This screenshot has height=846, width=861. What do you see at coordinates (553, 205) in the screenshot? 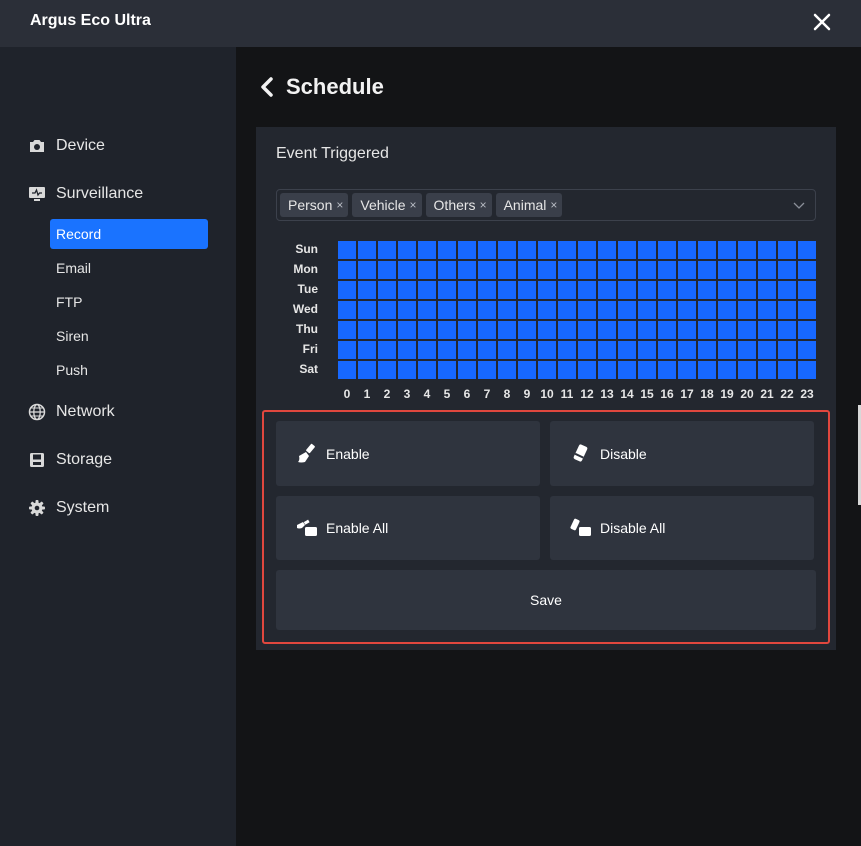
I see `tag-remove-icon: ×` at bounding box center [553, 205].